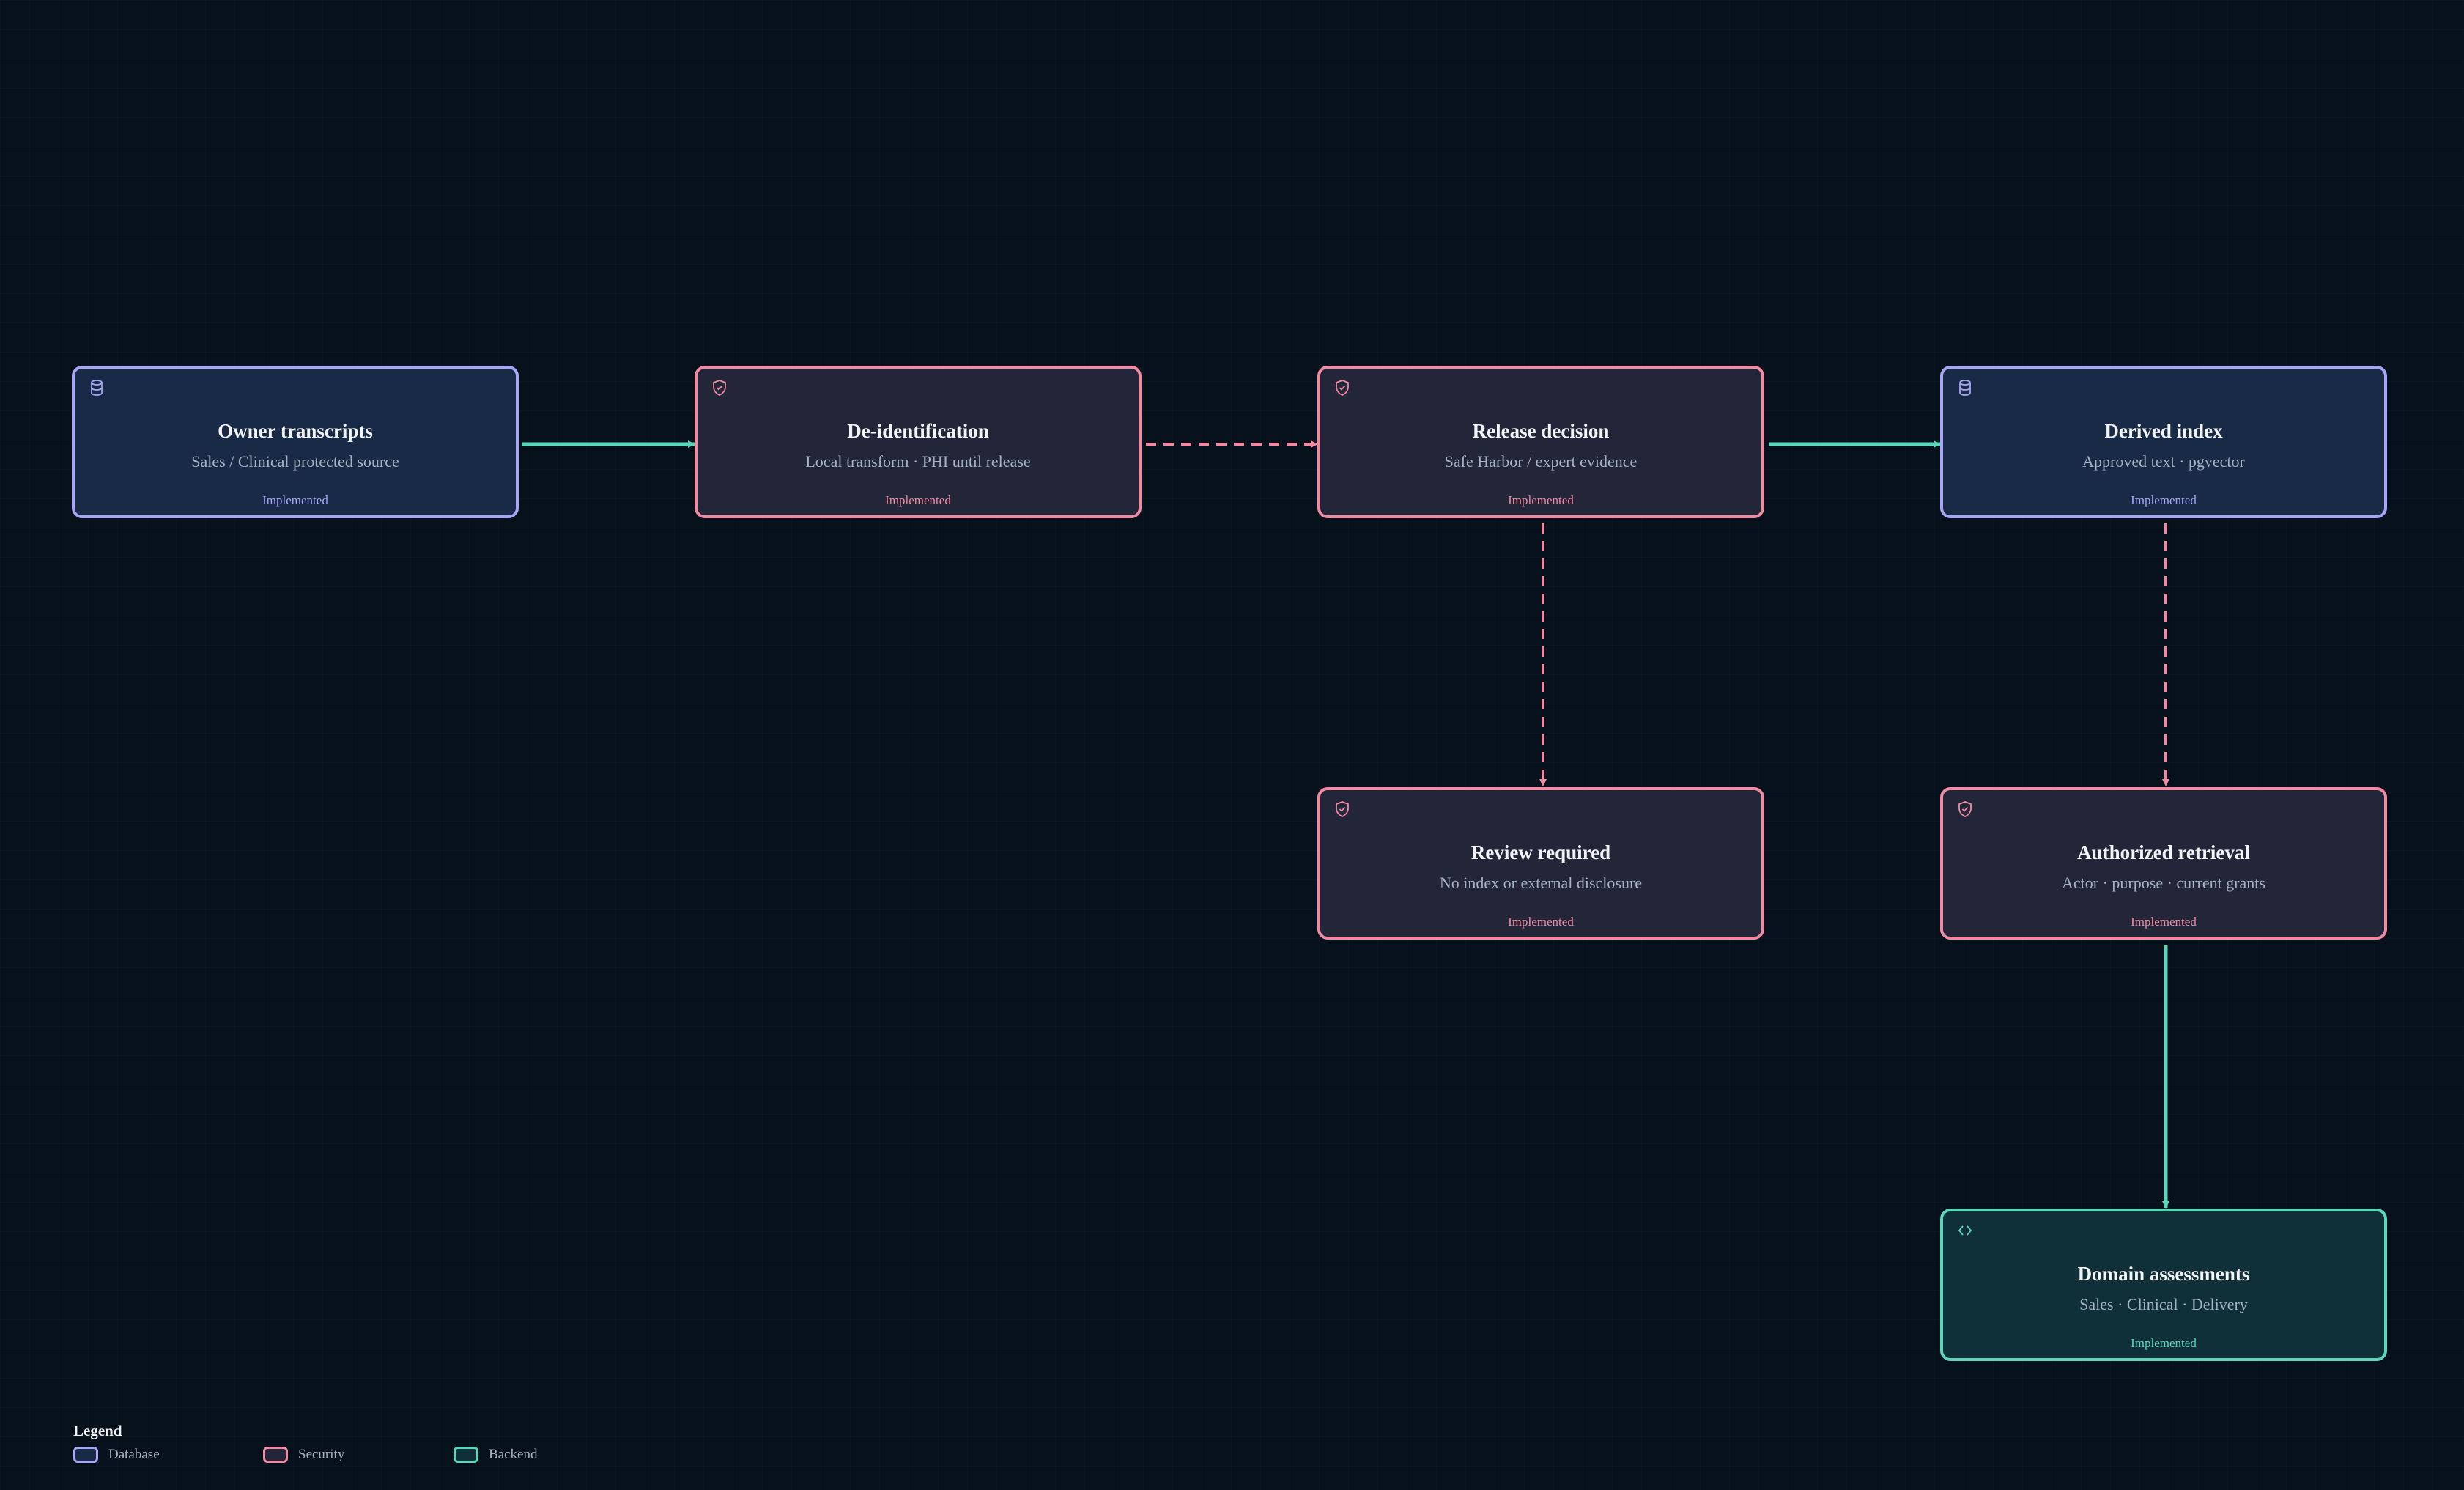  I want to click on node-title: Domain assessments, so click(2163, 1274).